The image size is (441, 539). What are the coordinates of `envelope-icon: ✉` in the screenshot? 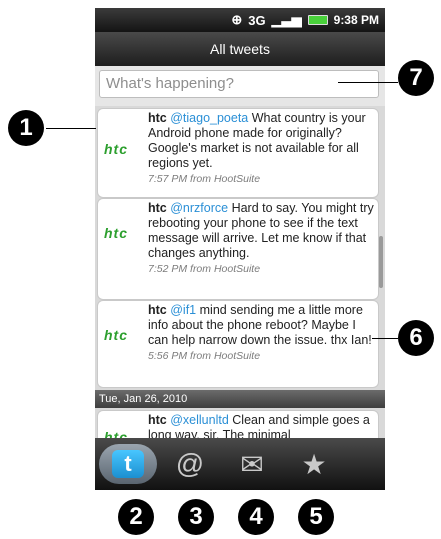 It's located at (252, 464).